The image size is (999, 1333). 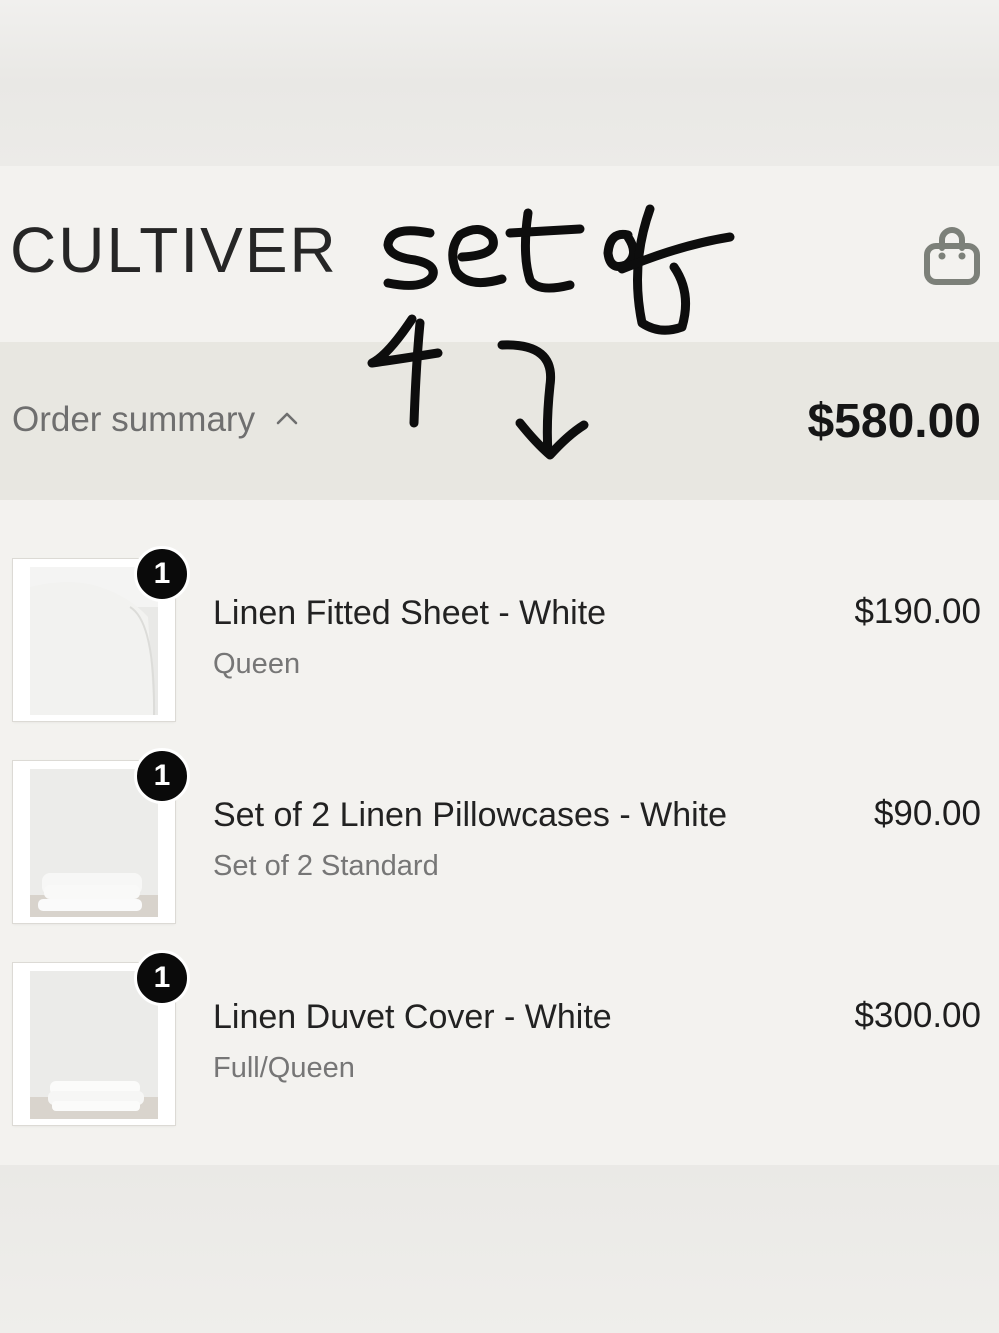 I want to click on item-name: Linen Fitted Sheet - White, so click(x=410, y=613).